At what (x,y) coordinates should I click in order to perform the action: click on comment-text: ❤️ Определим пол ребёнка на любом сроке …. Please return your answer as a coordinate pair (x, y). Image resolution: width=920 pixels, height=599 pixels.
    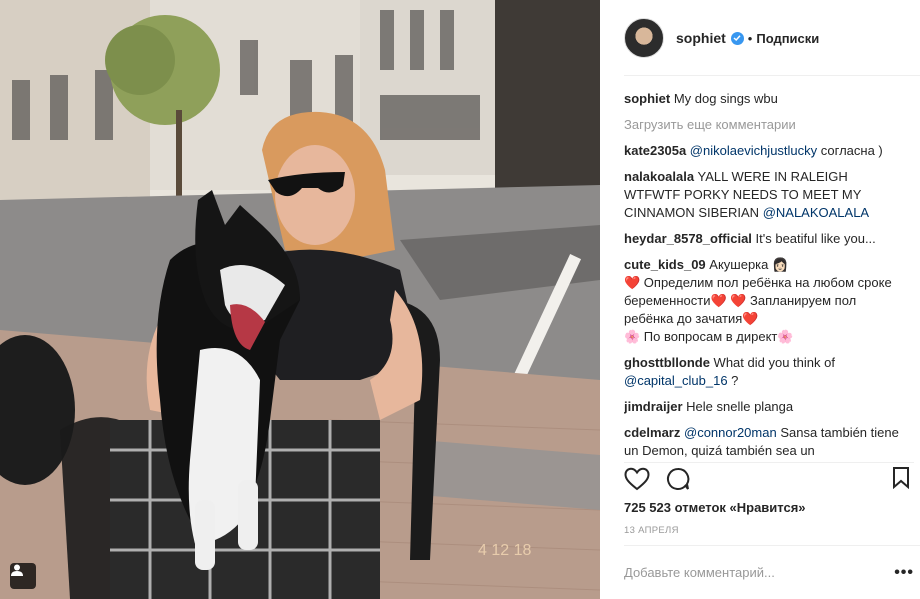
    Looking at the image, I should click on (758, 300).